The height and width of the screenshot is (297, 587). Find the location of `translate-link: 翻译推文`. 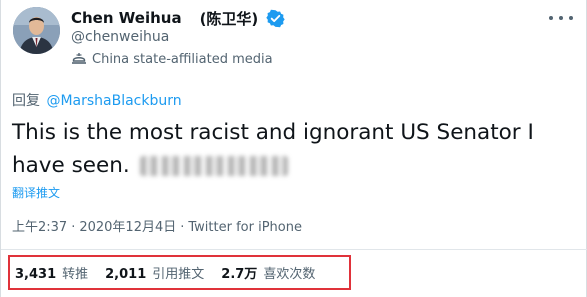

translate-link: 翻译推文 is located at coordinates (36, 192).